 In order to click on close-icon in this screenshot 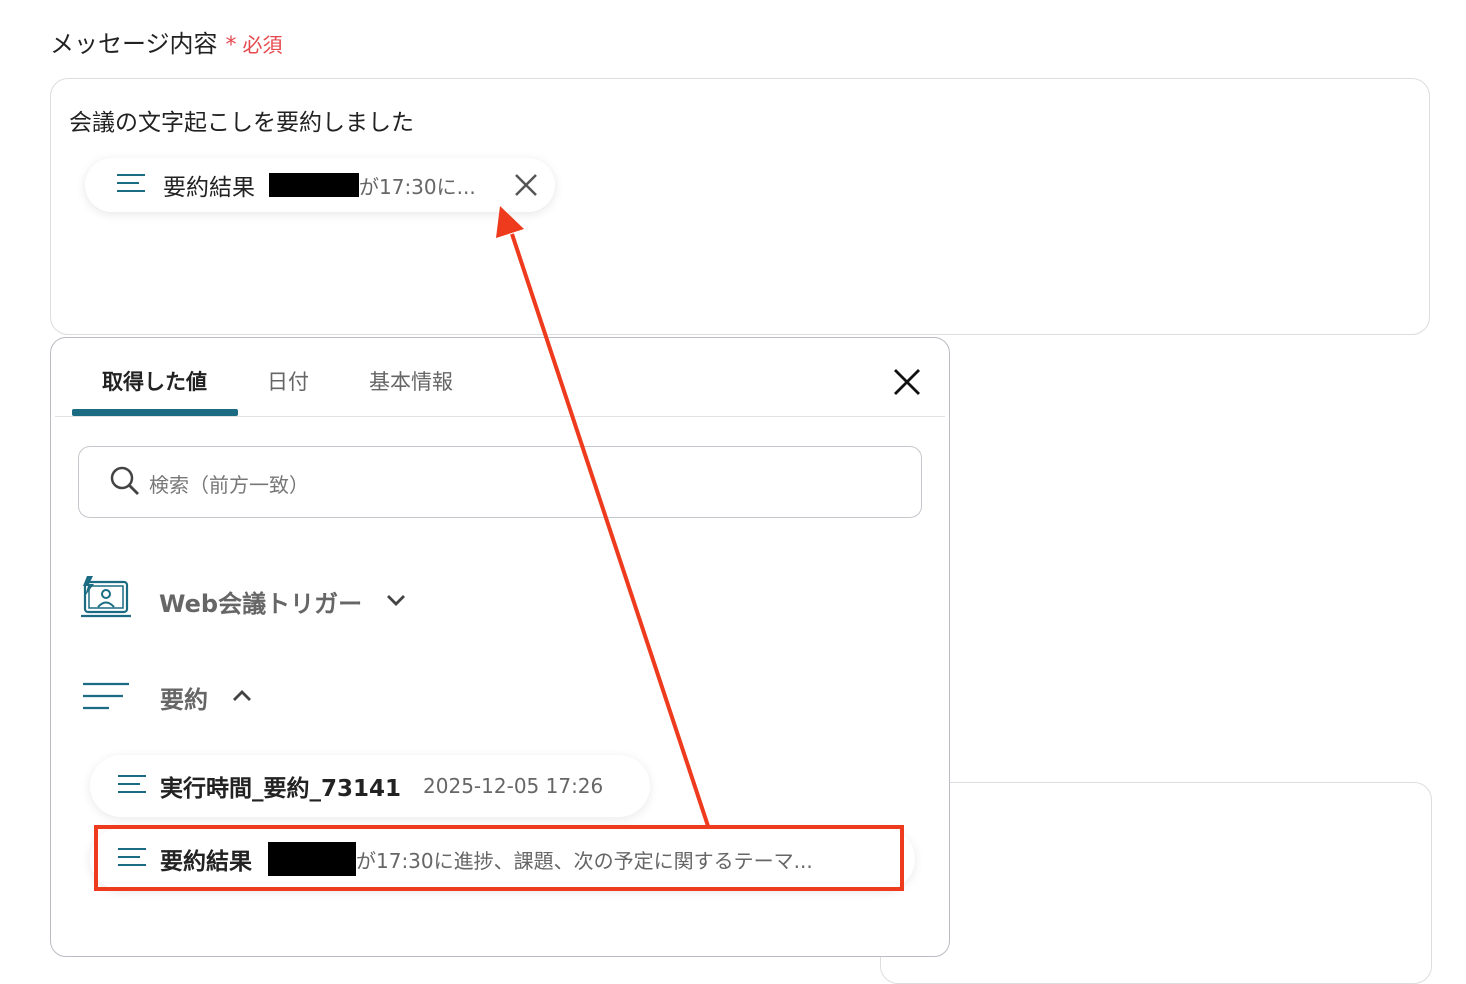, I will do `click(907, 382)`.